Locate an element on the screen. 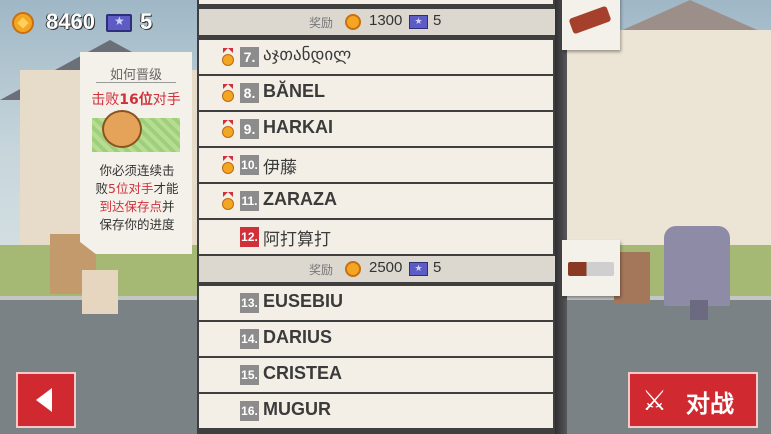  reward-checkpoint-1: 奖励 1300 ★ 5 is located at coordinates (377, 22).